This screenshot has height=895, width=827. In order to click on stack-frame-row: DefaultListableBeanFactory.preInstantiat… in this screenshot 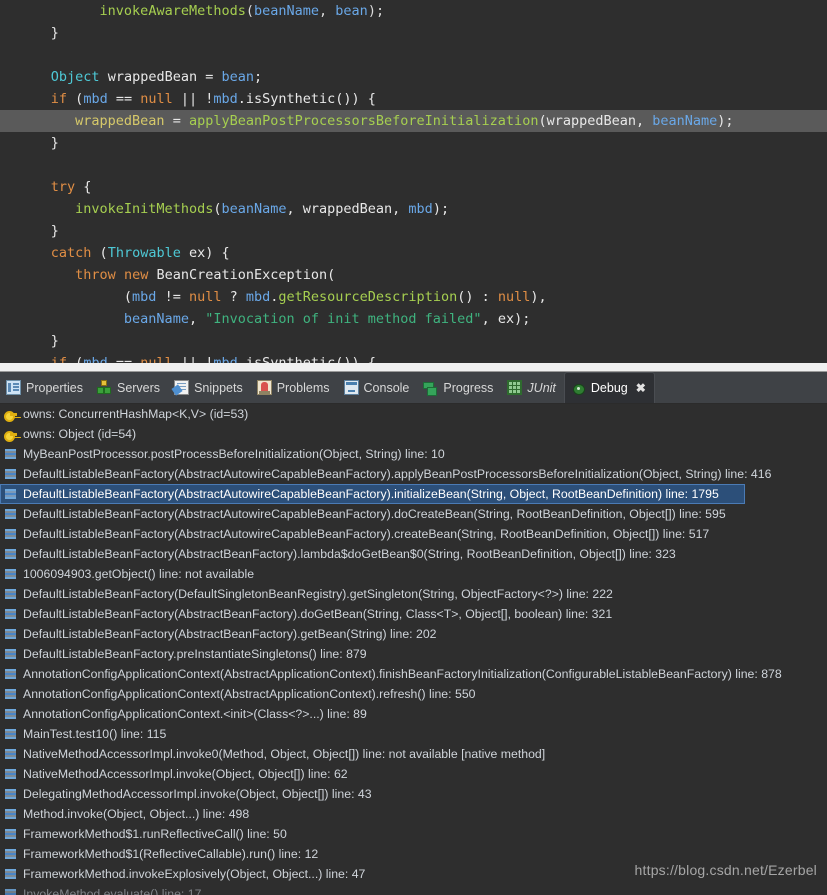, I will do `click(413, 654)`.